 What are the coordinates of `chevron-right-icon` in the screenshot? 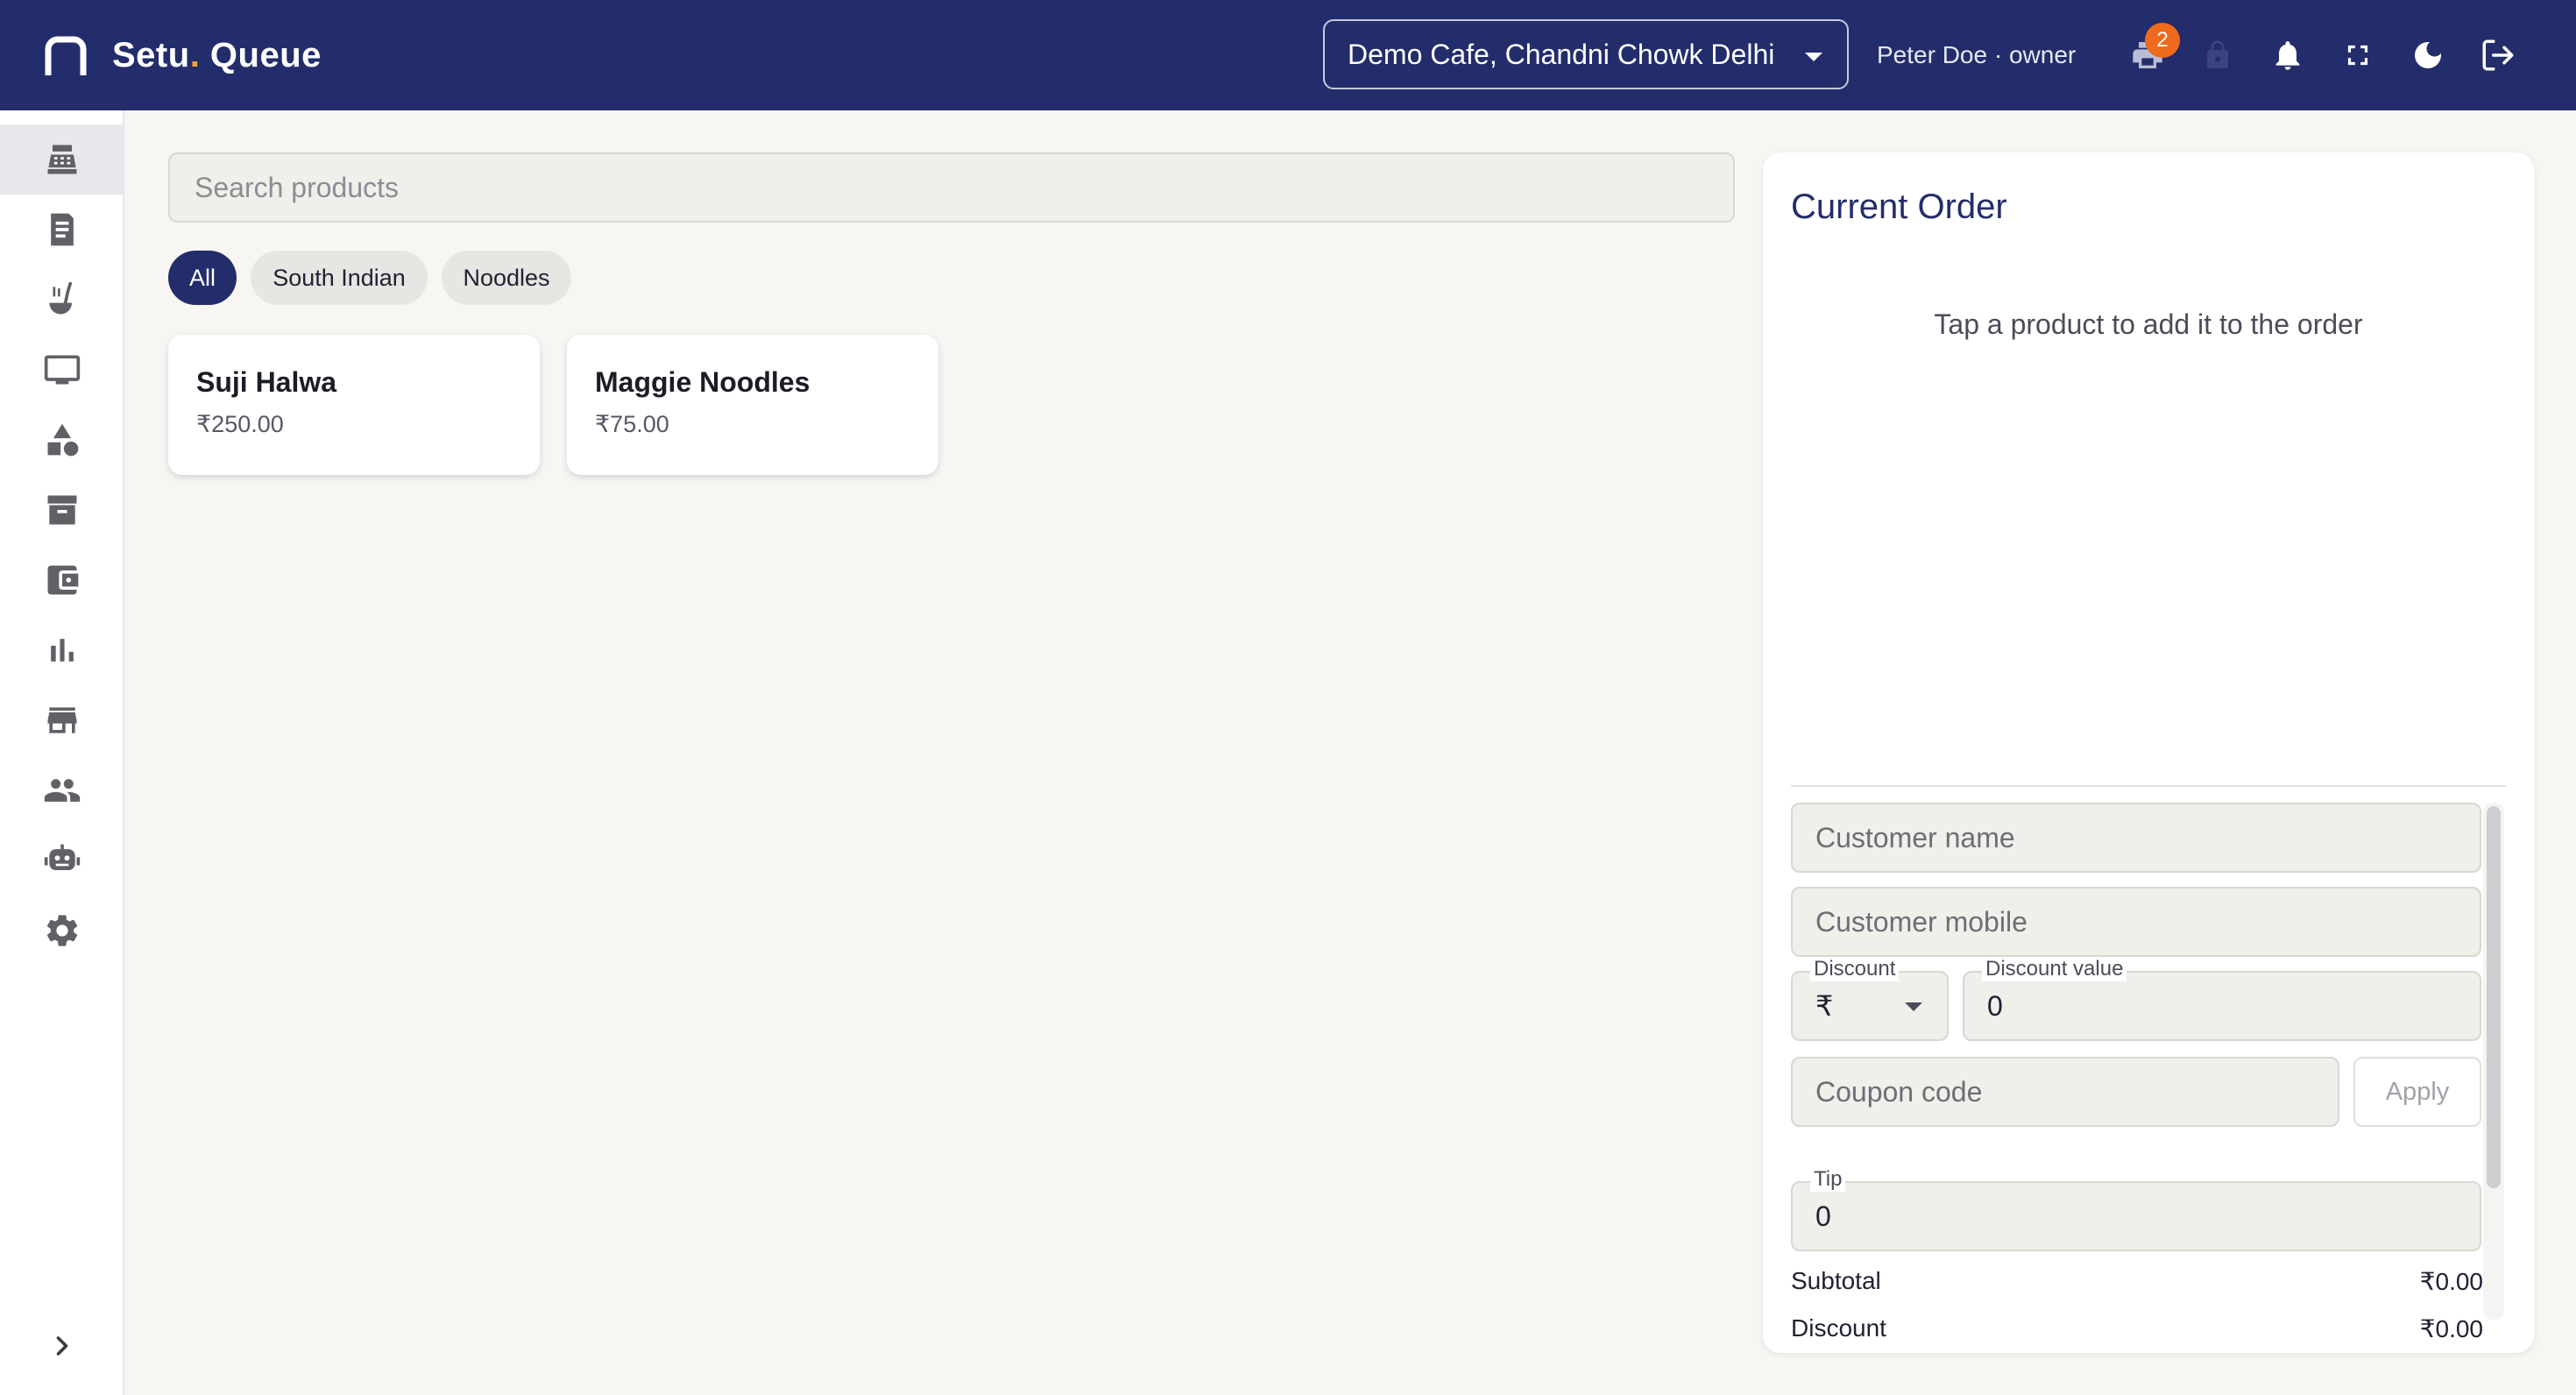 It's located at (62, 1346).